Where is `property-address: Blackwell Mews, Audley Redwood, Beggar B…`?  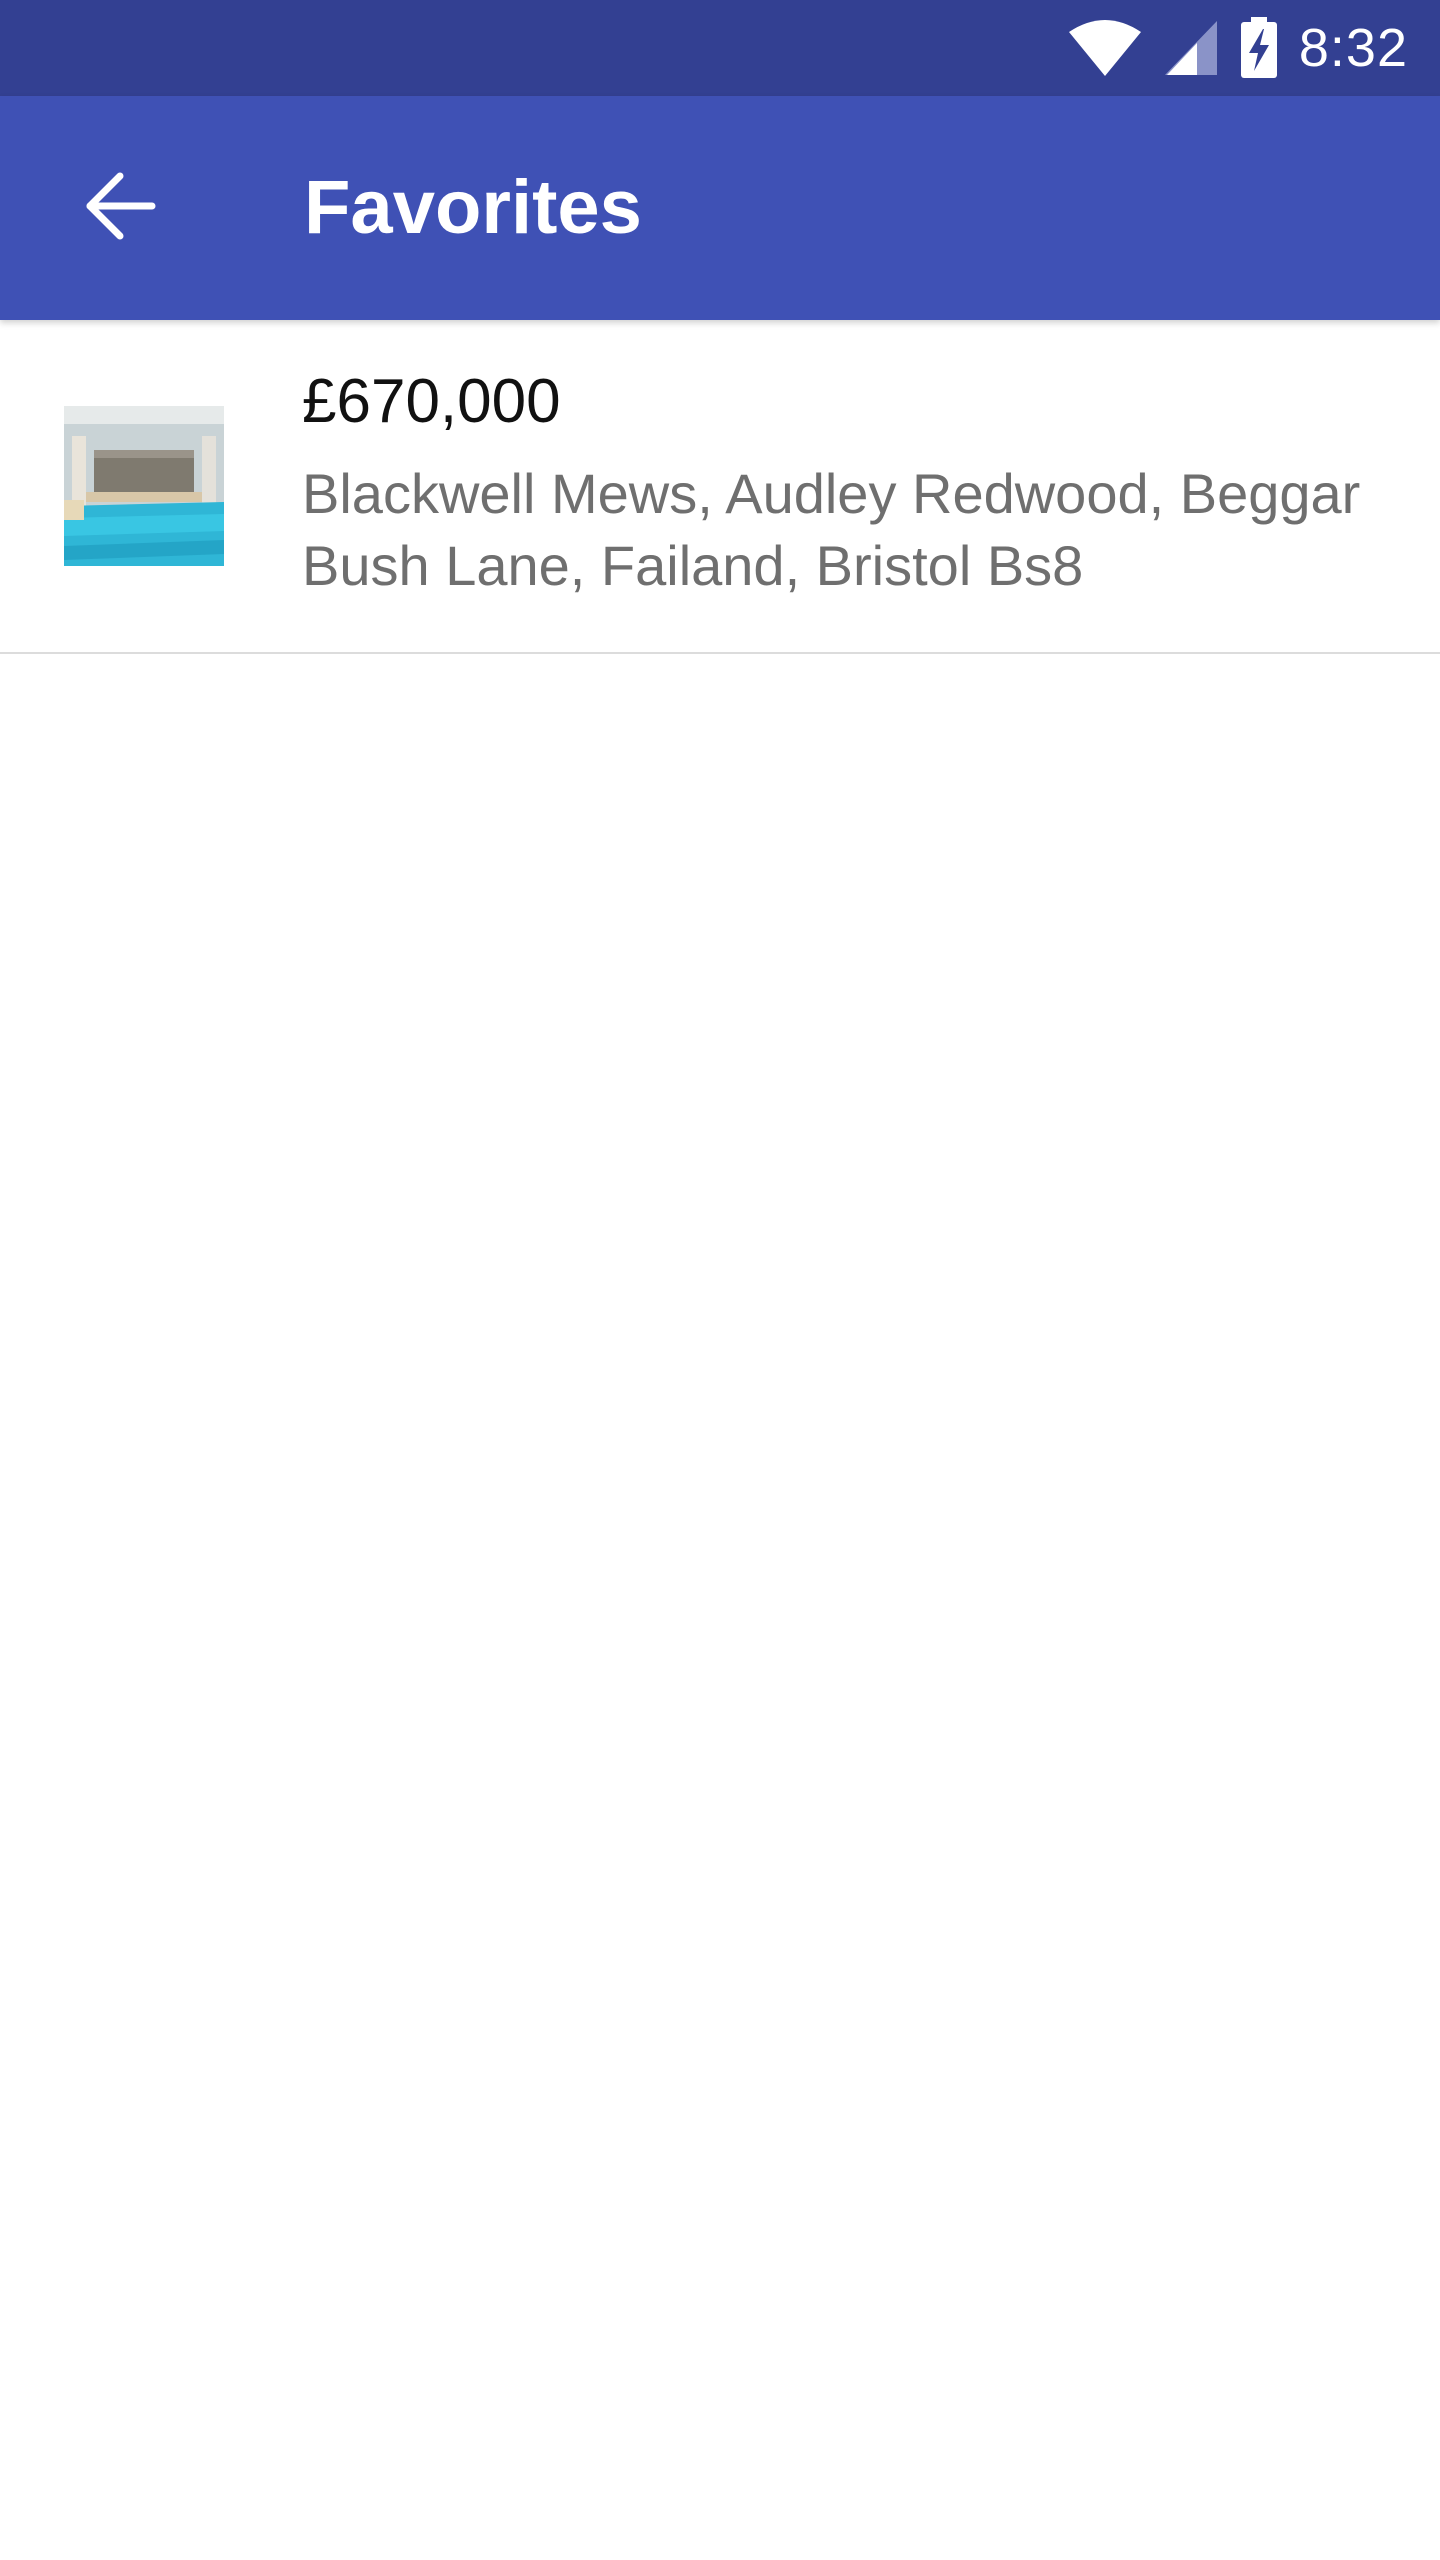
property-address: Blackwell Mews, Audley Redwood, Beggar B… is located at coordinates (831, 529).